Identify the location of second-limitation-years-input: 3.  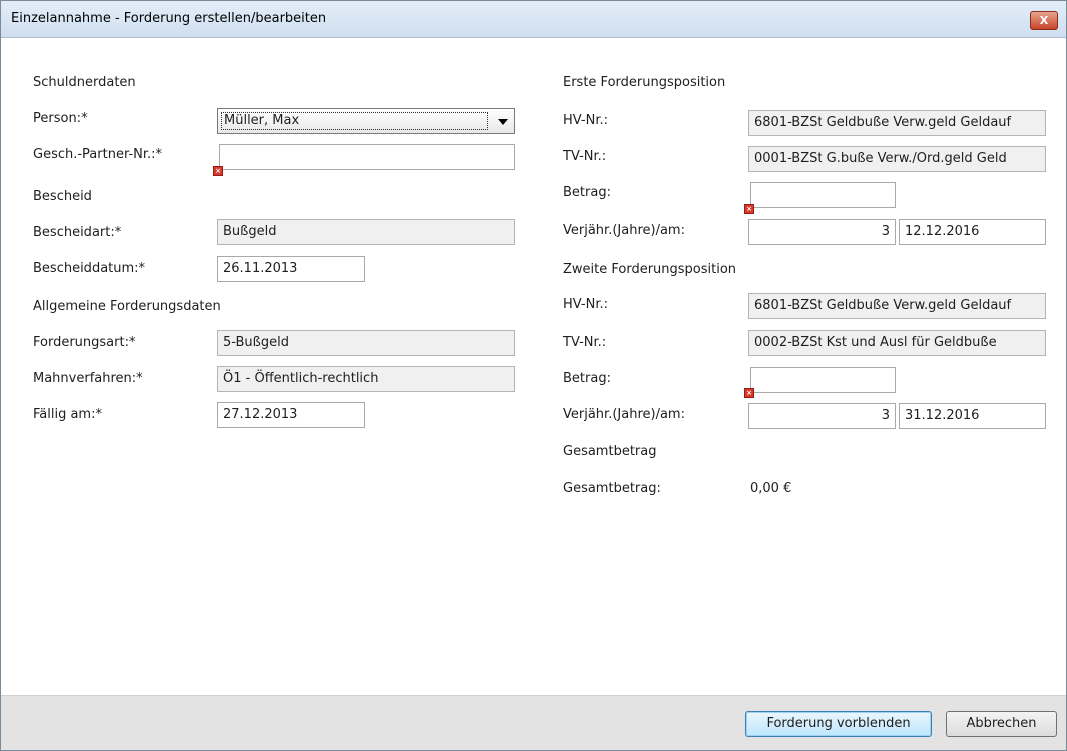
(822, 416).